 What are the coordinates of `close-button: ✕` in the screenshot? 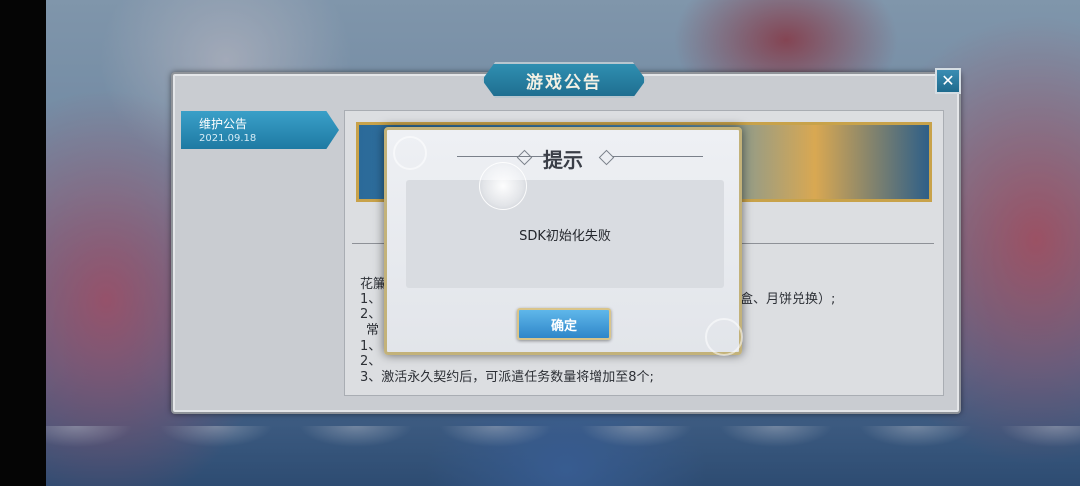 It's located at (948, 81).